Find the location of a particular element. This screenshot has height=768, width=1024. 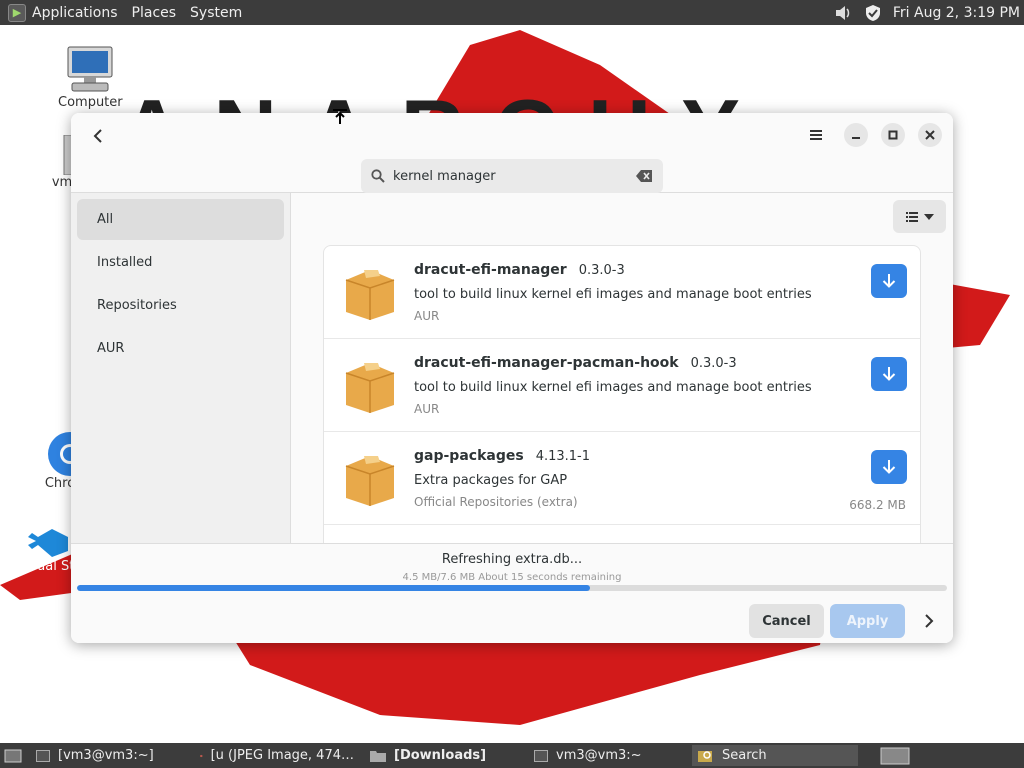

sidebar-item-label: Repositories is located at coordinates (137, 305).